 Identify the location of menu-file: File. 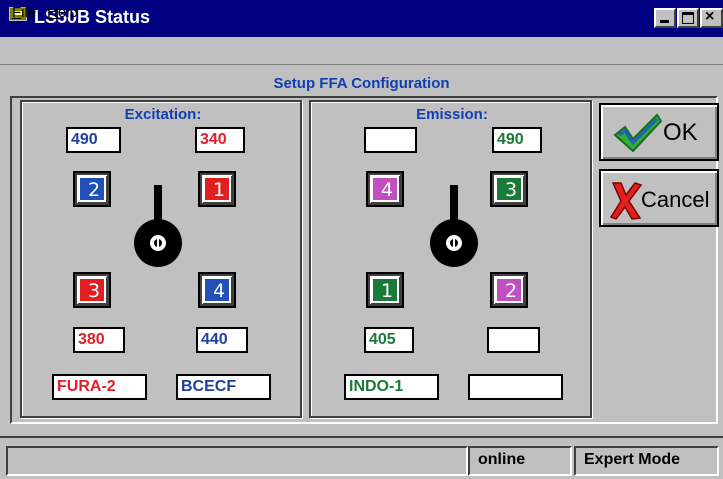
(24, 12).